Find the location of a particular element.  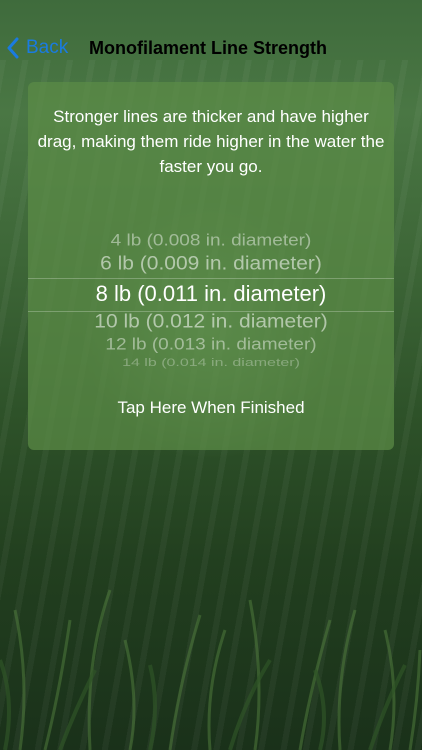

navigation-bar: Back Monofilament Line Strength is located at coordinates (211, 48).